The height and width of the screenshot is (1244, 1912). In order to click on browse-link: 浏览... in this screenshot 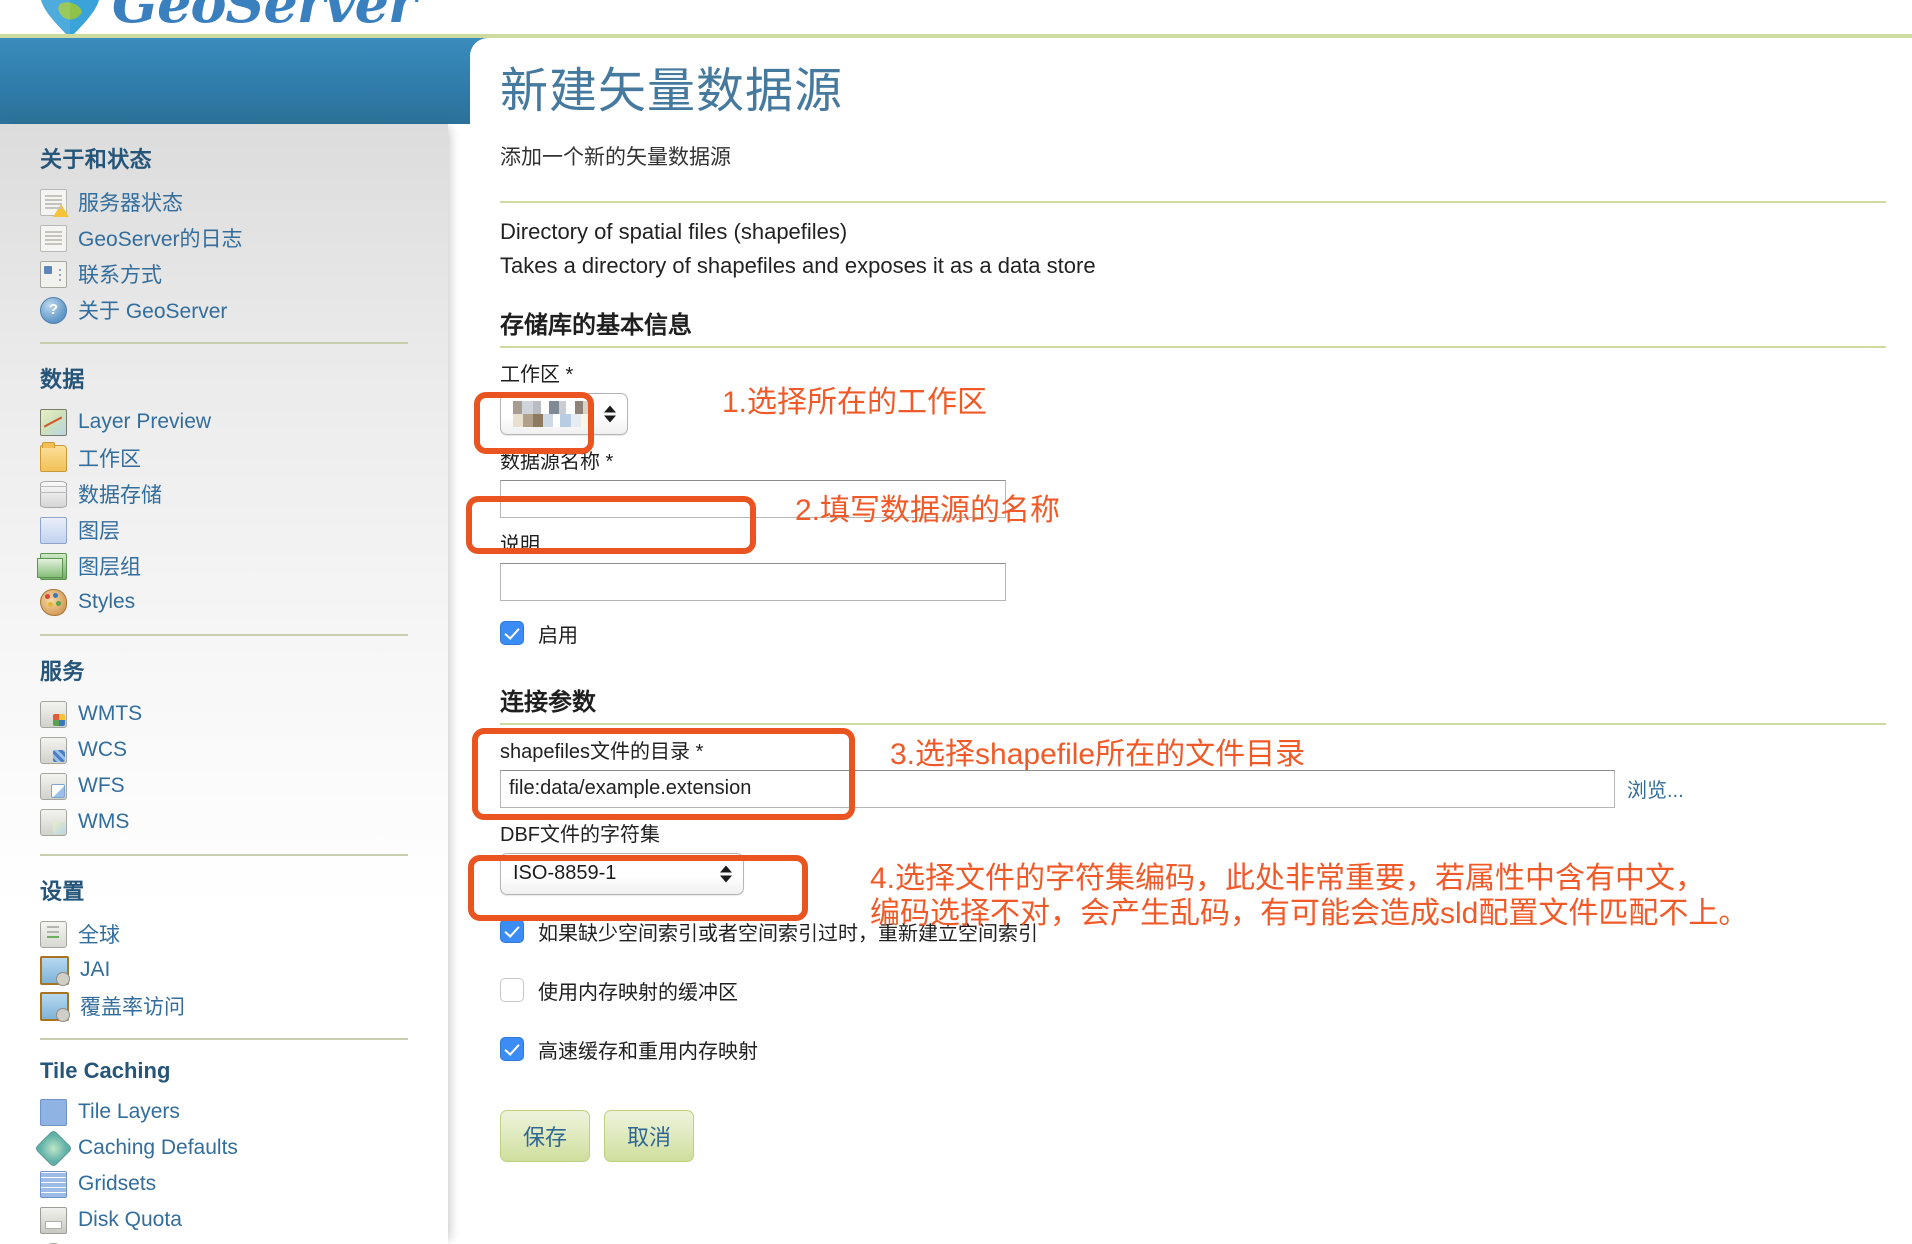, I will do `click(1655, 788)`.